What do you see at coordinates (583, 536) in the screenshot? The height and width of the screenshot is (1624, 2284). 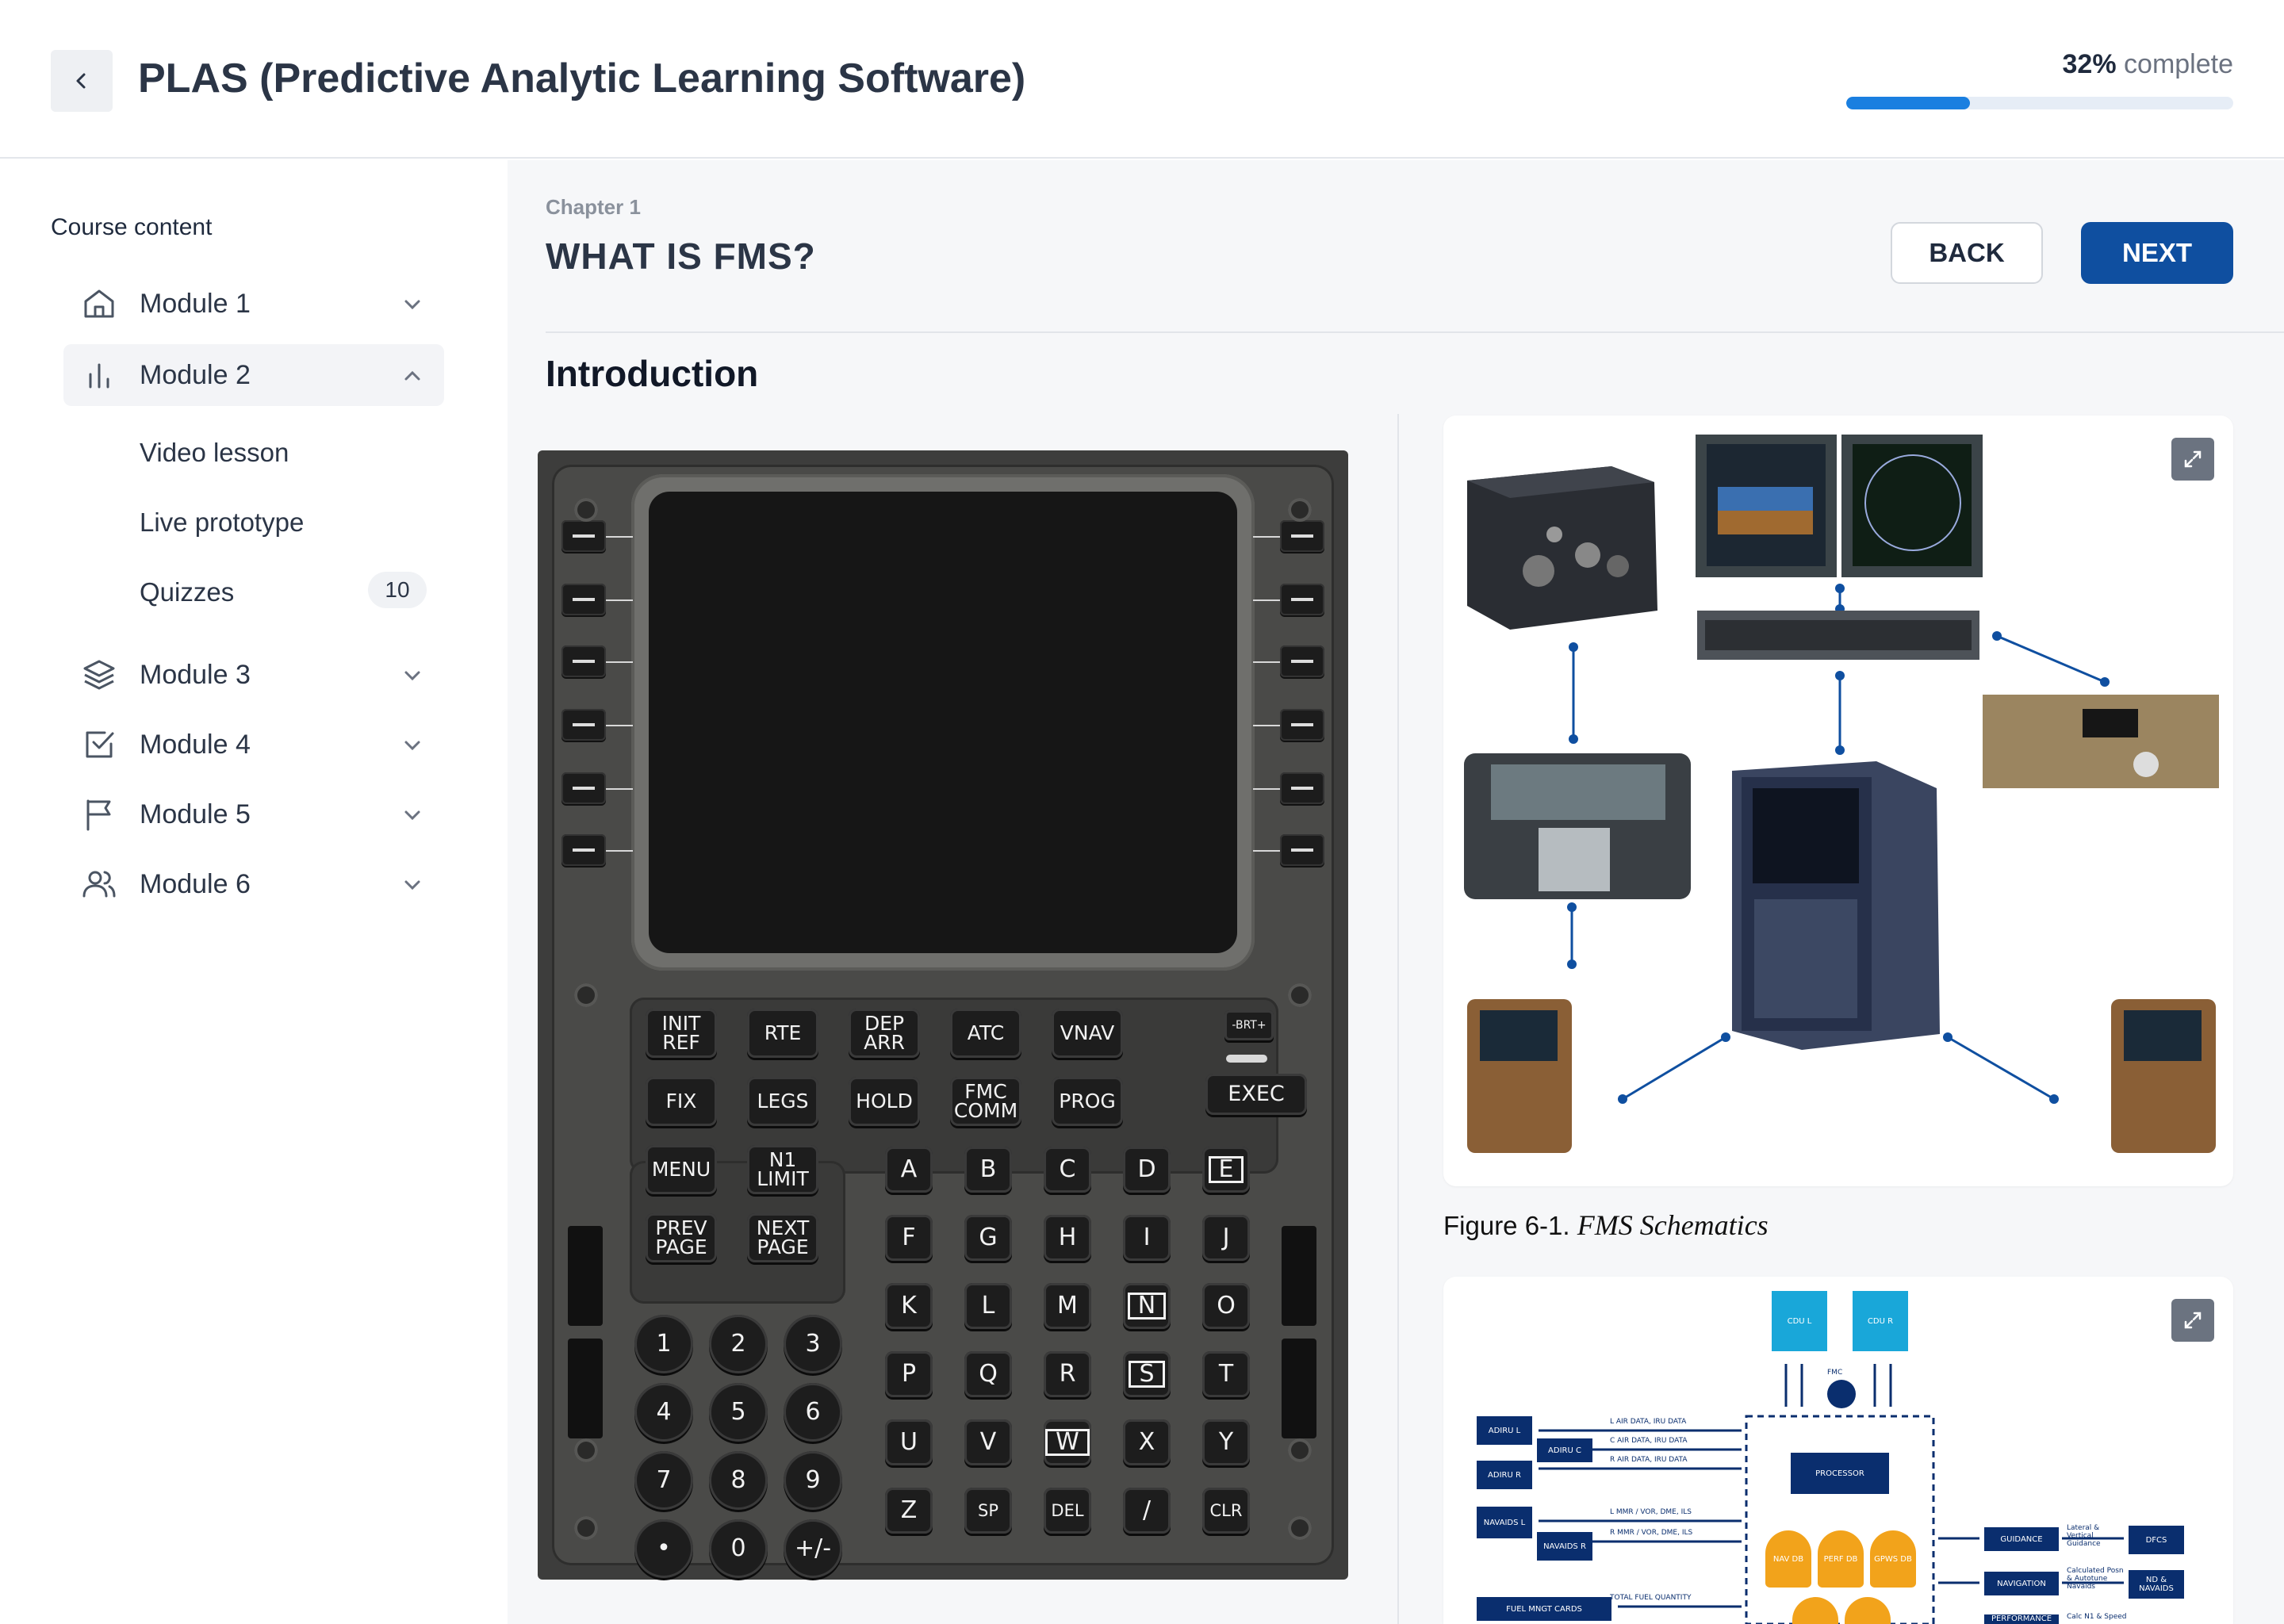 I see `line-select-key-l1` at bounding box center [583, 536].